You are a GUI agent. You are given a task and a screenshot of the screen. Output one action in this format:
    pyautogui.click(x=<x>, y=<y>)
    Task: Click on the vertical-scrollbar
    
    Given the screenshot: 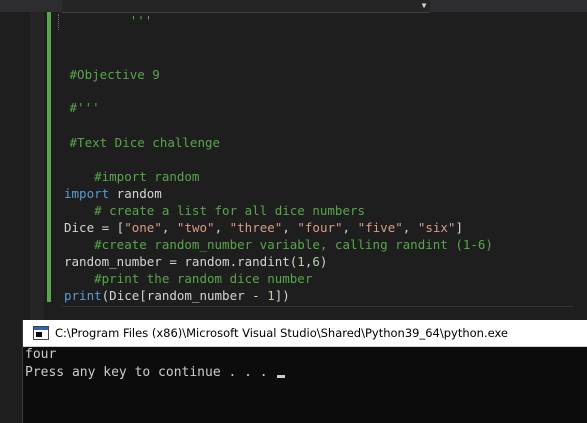 What is the action you would take?
    pyautogui.click(x=580, y=166)
    